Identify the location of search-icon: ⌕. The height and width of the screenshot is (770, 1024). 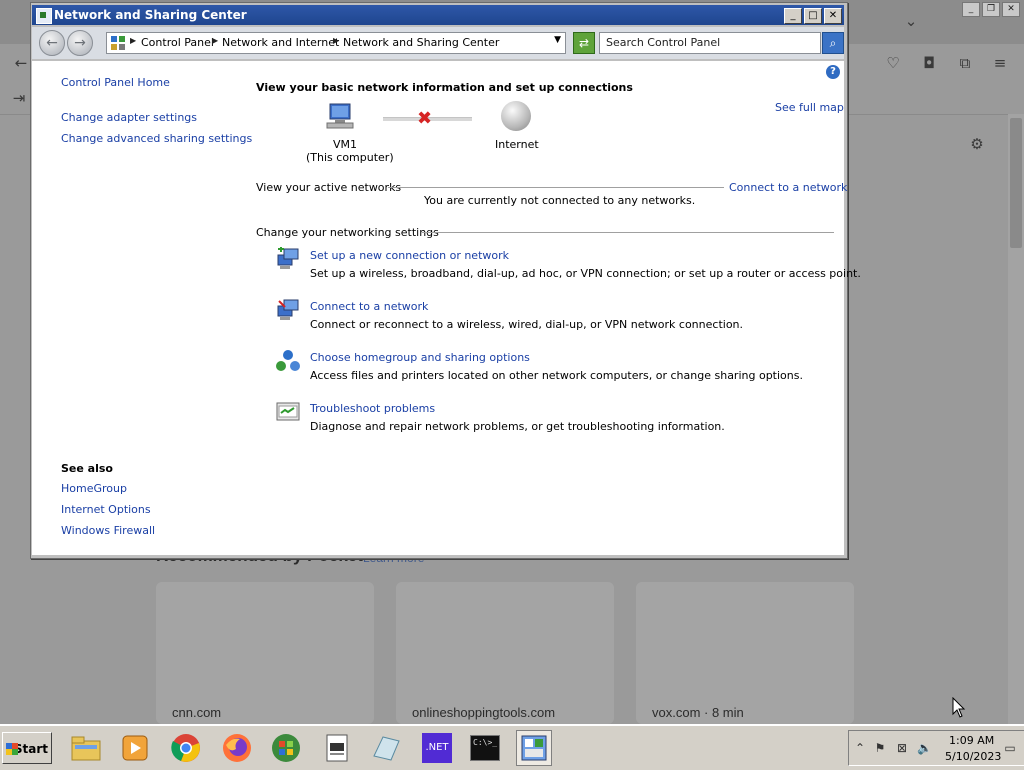
(833, 43).